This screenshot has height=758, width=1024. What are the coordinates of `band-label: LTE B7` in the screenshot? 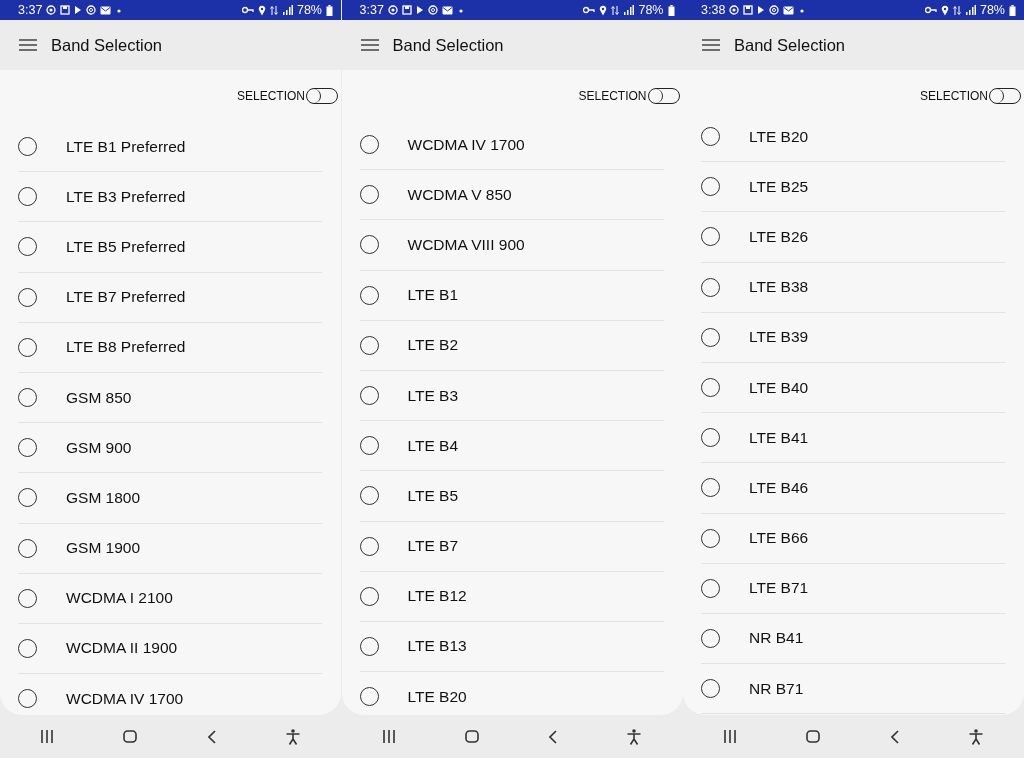 It's located at (433, 546).